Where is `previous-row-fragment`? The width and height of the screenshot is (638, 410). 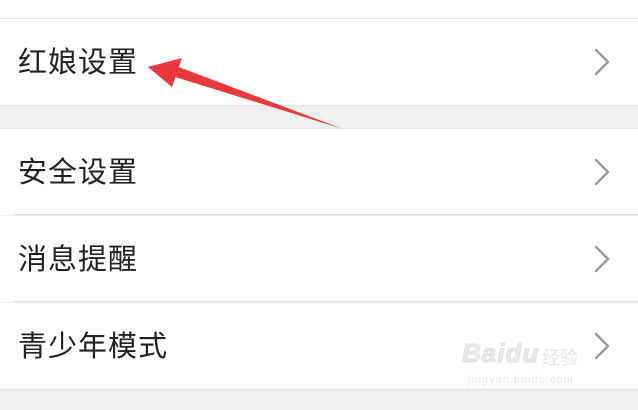 previous-row-fragment is located at coordinates (319, 9).